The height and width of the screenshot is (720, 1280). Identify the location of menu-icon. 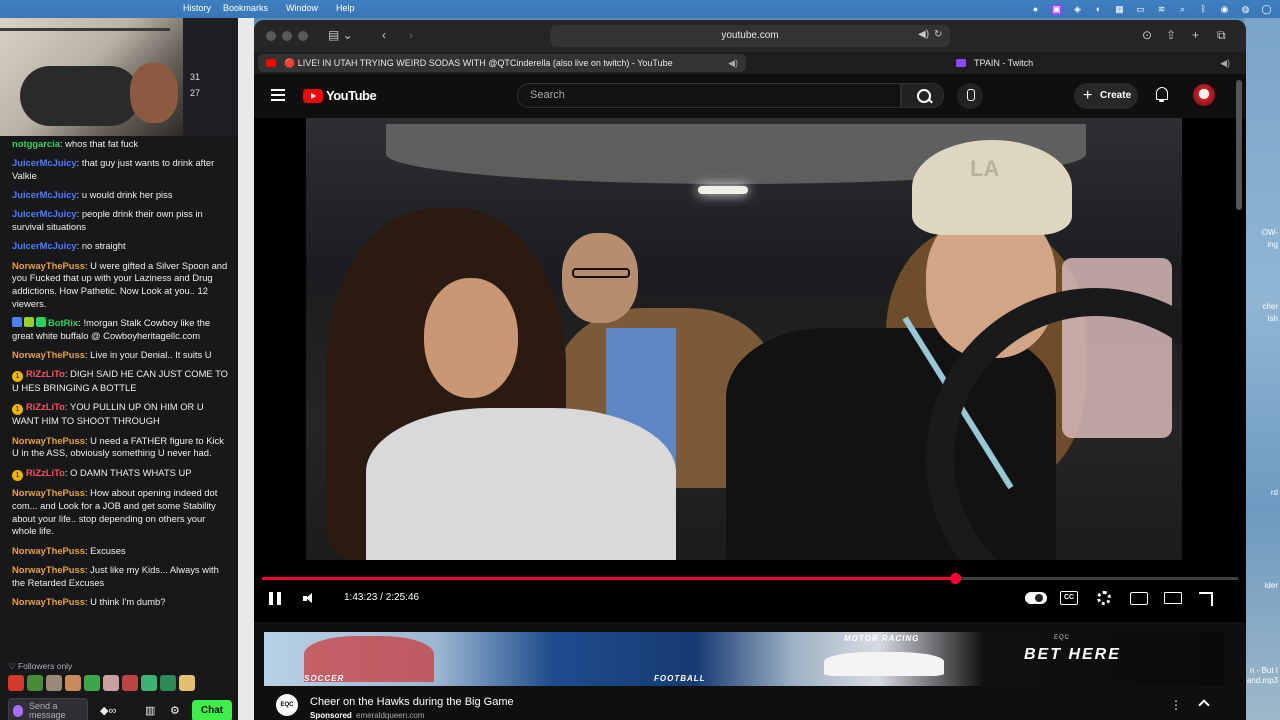
(278, 95).